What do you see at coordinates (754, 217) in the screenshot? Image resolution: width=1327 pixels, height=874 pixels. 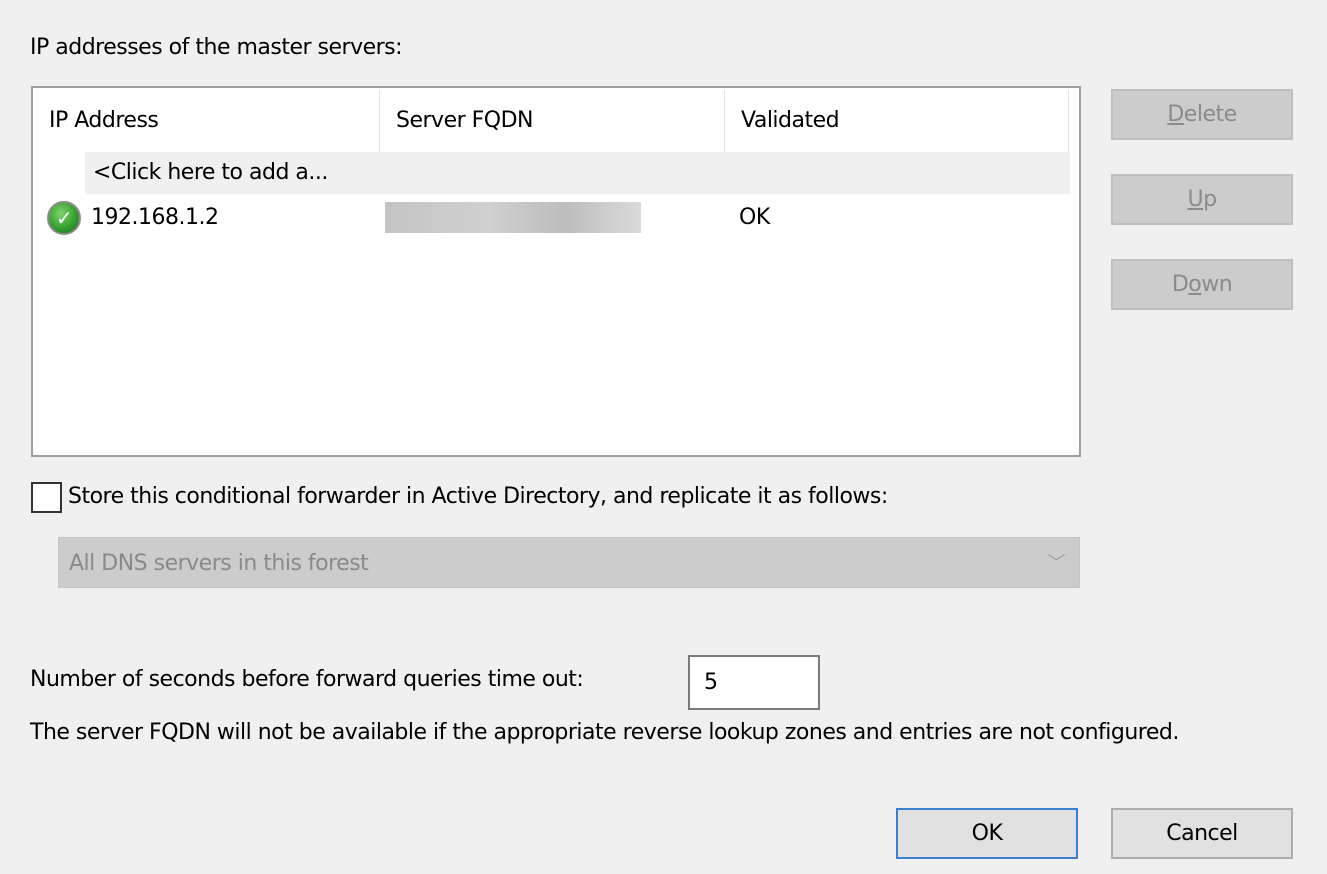 I see `validated-cell: OK` at bounding box center [754, 217].